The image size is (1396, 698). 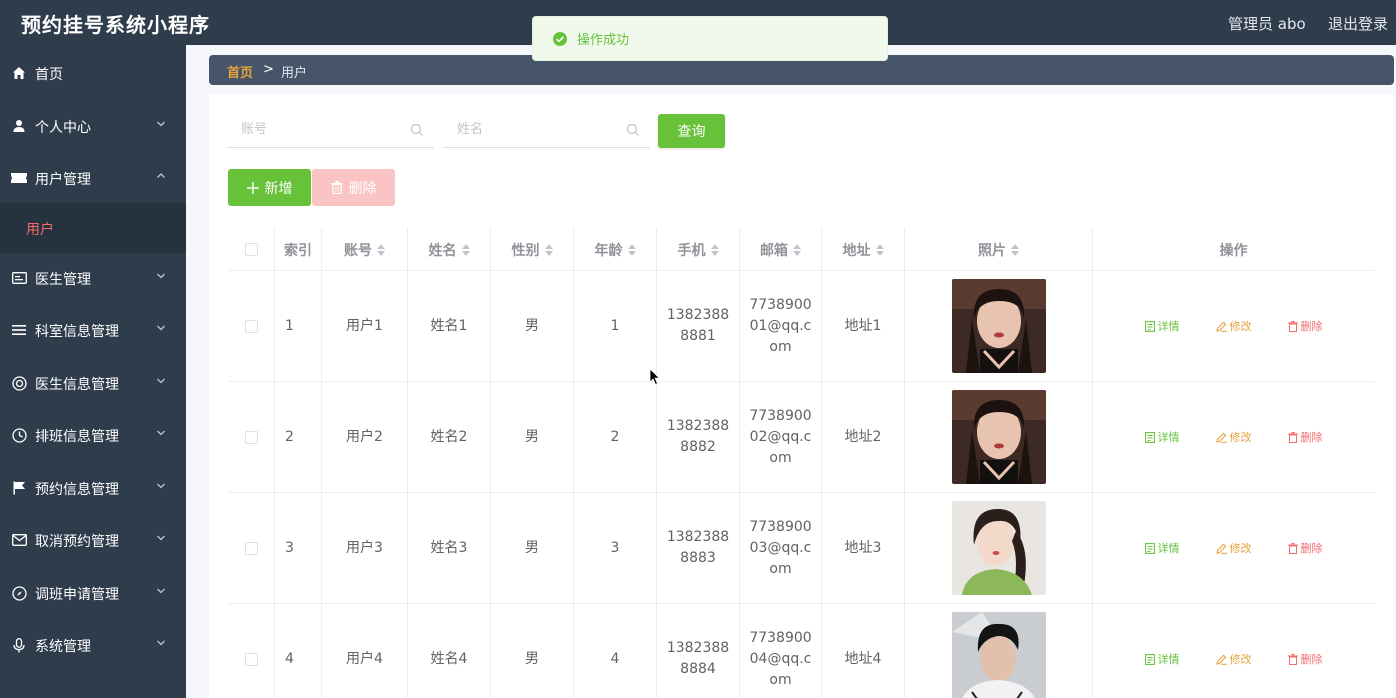 I want to click on add-button-label: 新增, so click(x=278, y=188).